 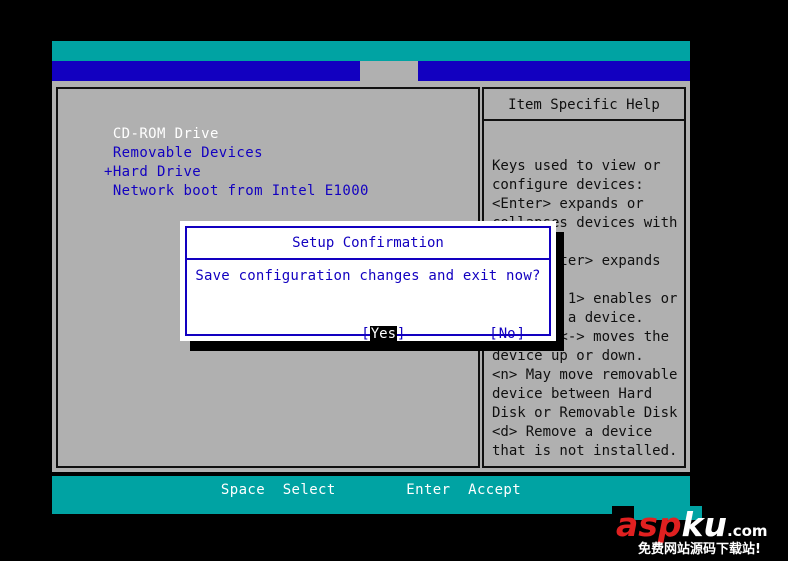 I want to click on menu-bar: Main Advanced Security Boot Exit, so click(x=371, y=80).